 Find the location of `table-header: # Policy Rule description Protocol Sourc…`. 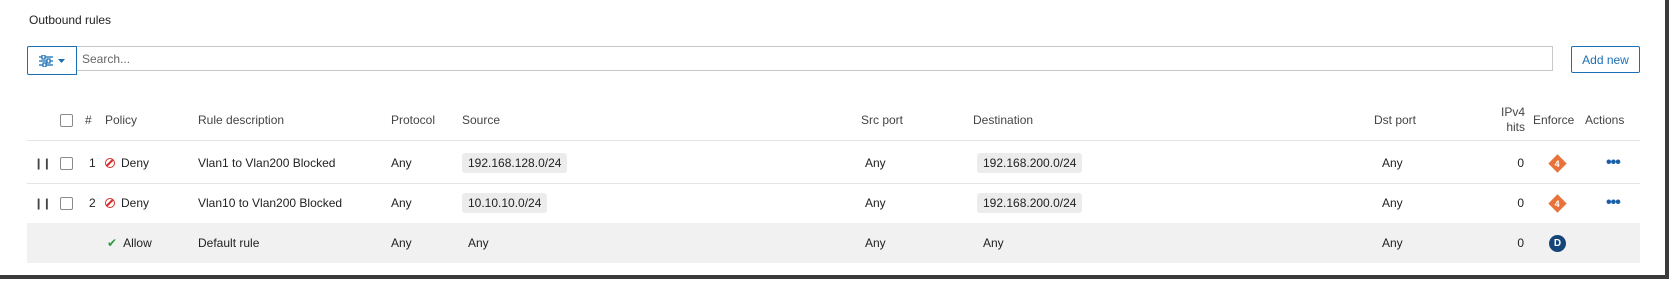

table-header: # Policy Rule description Protocol Sourc… is located at coordinates (833, 120).